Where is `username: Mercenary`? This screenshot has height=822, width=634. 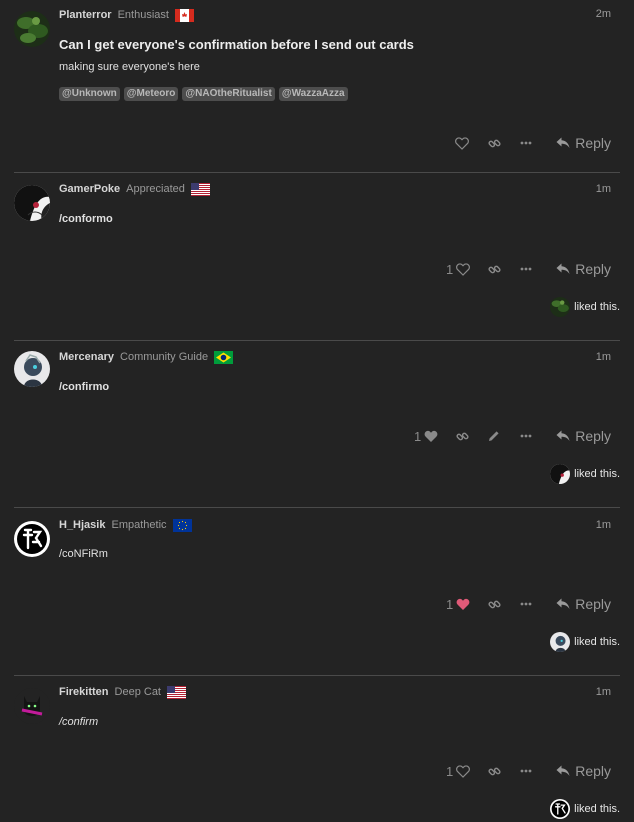 username: Mercenary is located at coordinates (86, 357).